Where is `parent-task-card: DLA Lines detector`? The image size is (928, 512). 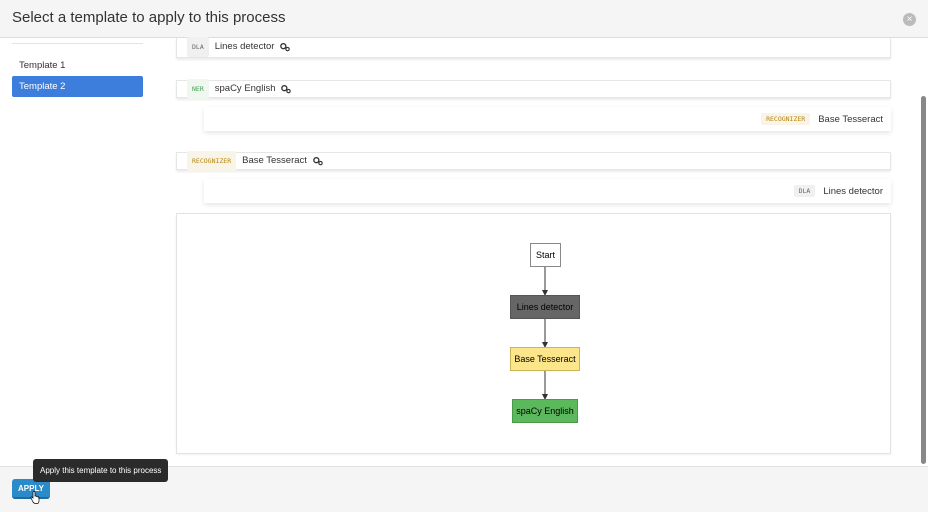 parent-task-card: DLA Lines detector is located at coordinates (547, 191).